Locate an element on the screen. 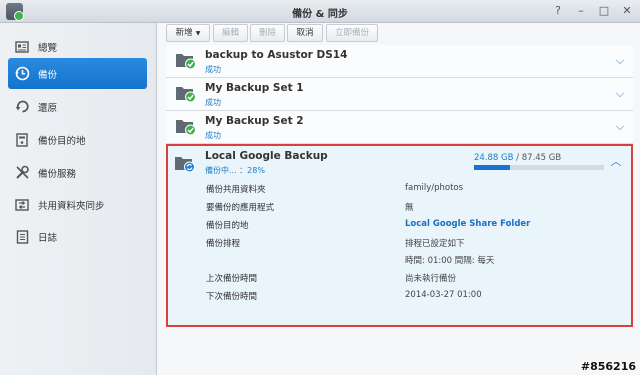 The image size is (640, 375). detail-label: 備份目的地 is located at coordinates (227, 226).